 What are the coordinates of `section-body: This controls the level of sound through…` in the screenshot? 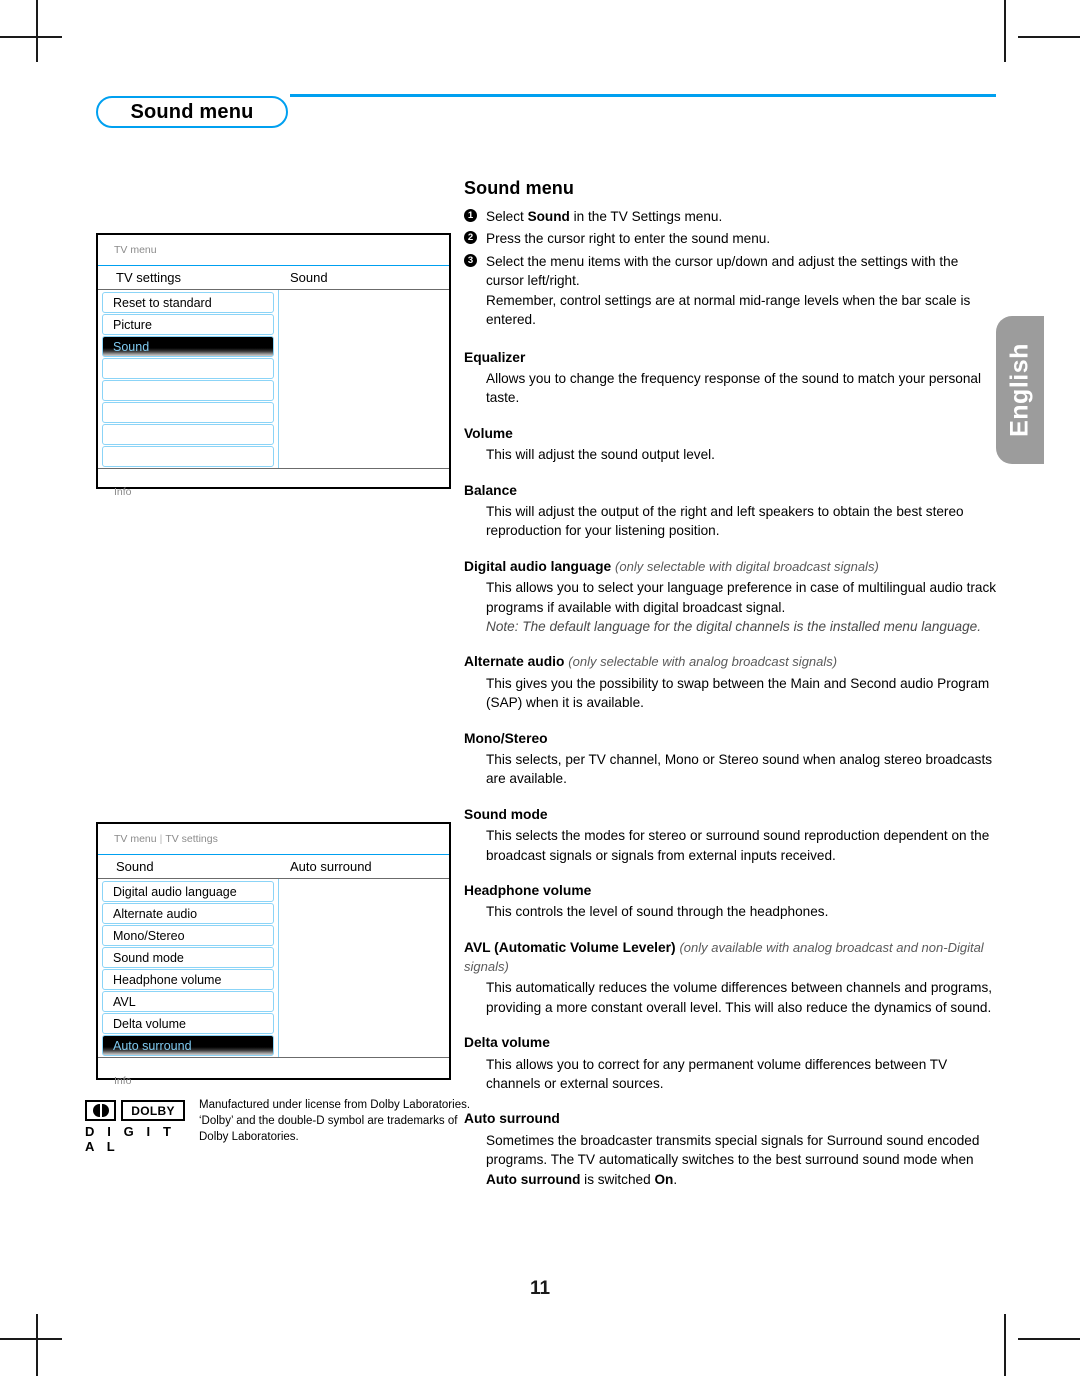 It's located at (657, 912).